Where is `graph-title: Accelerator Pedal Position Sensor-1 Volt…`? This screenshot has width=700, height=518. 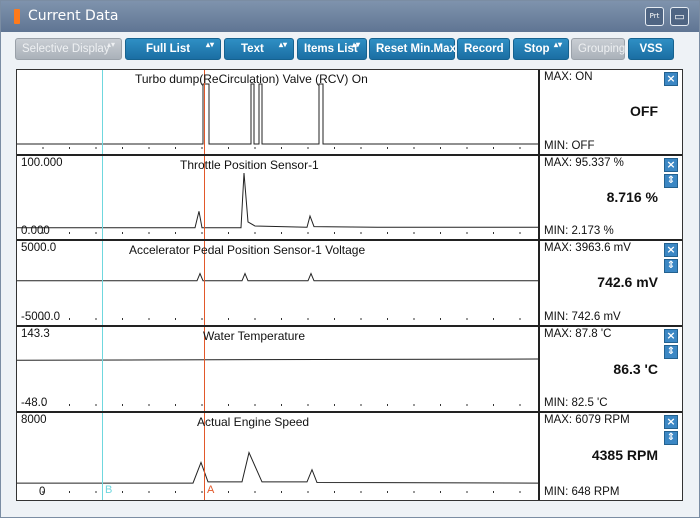 graph-title: Accelerator Pedal Position Sensor-1 Volt… is located at coordinates (247, 250).